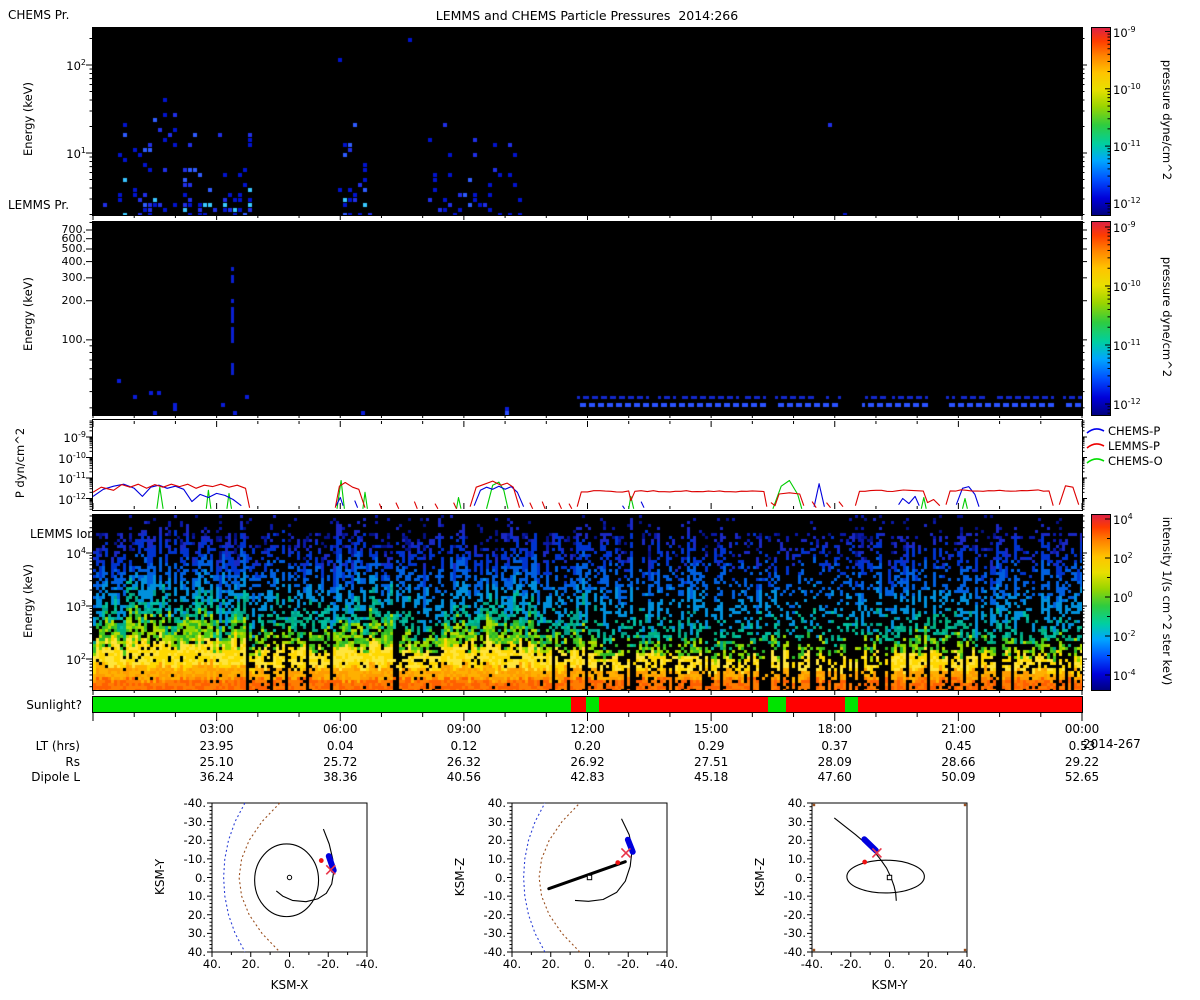 This screenshot has width=1200, height=1000. Describe the element at coordinates (587, 465) in the screenshot. I see `pressure-line-plot-panel` at that location.